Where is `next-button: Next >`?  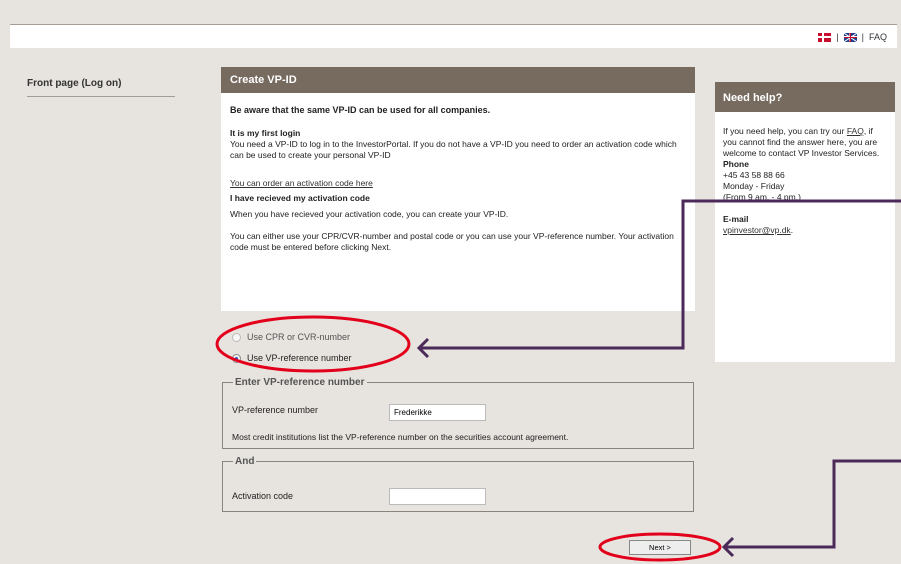 next-button: Next > is located at coordinates (660, 547).